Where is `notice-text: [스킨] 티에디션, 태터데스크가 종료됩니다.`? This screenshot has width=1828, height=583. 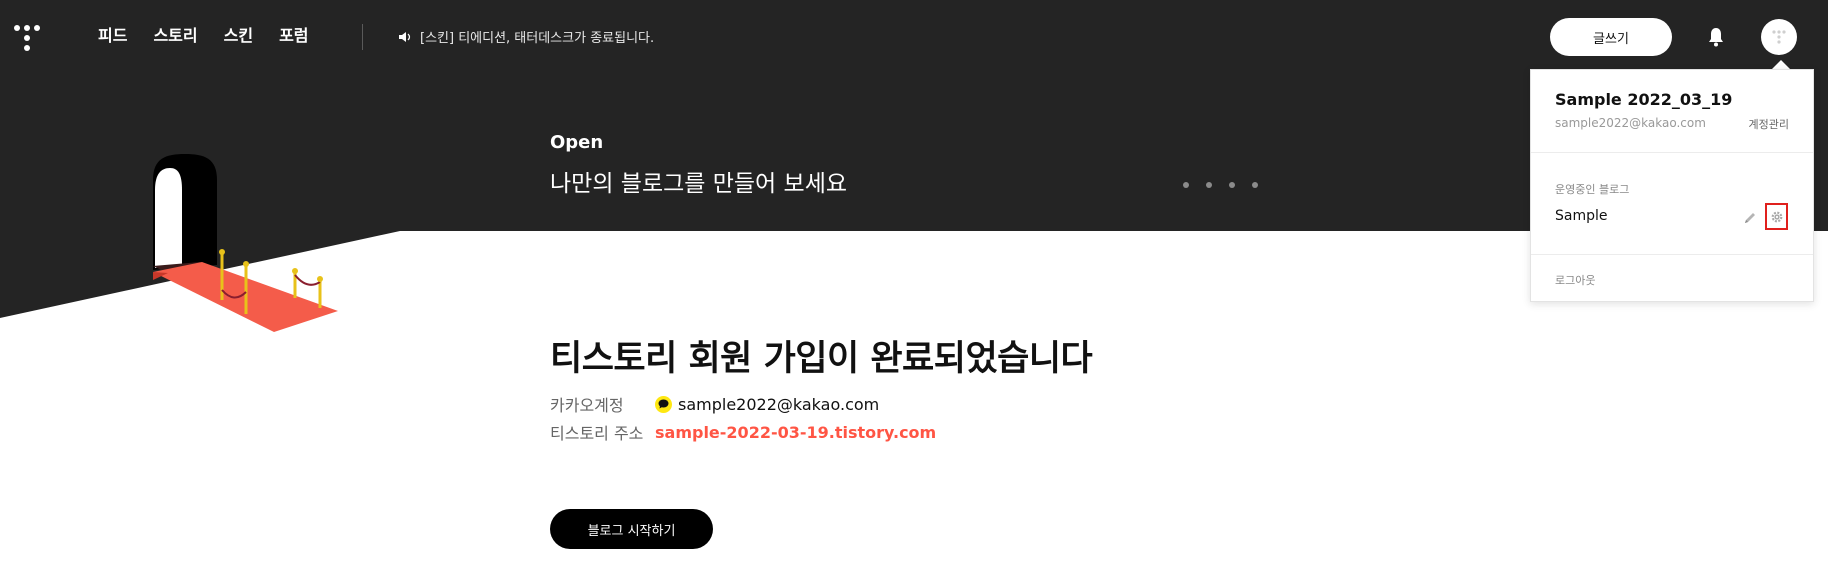
notice-text: [스킨] 티에디션, 태터데스크가 종료됩니다. is located at coordinates (537, 38).